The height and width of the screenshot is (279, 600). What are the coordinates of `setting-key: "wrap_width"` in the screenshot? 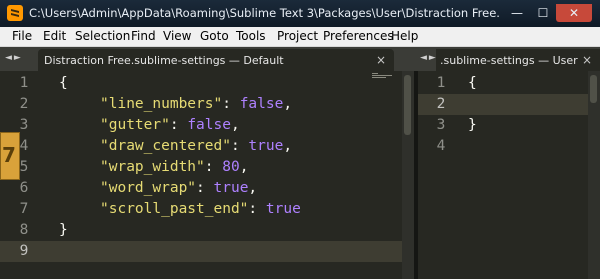 It's located at (152, 167).